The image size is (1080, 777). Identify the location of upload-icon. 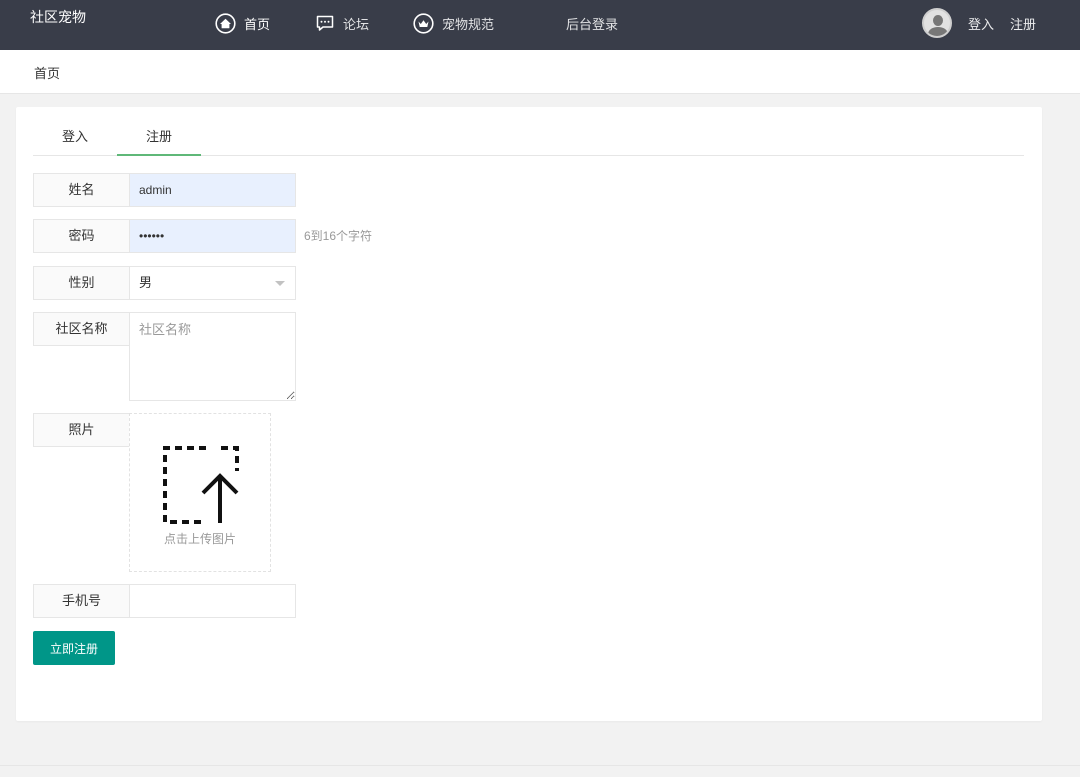
(201, 485).